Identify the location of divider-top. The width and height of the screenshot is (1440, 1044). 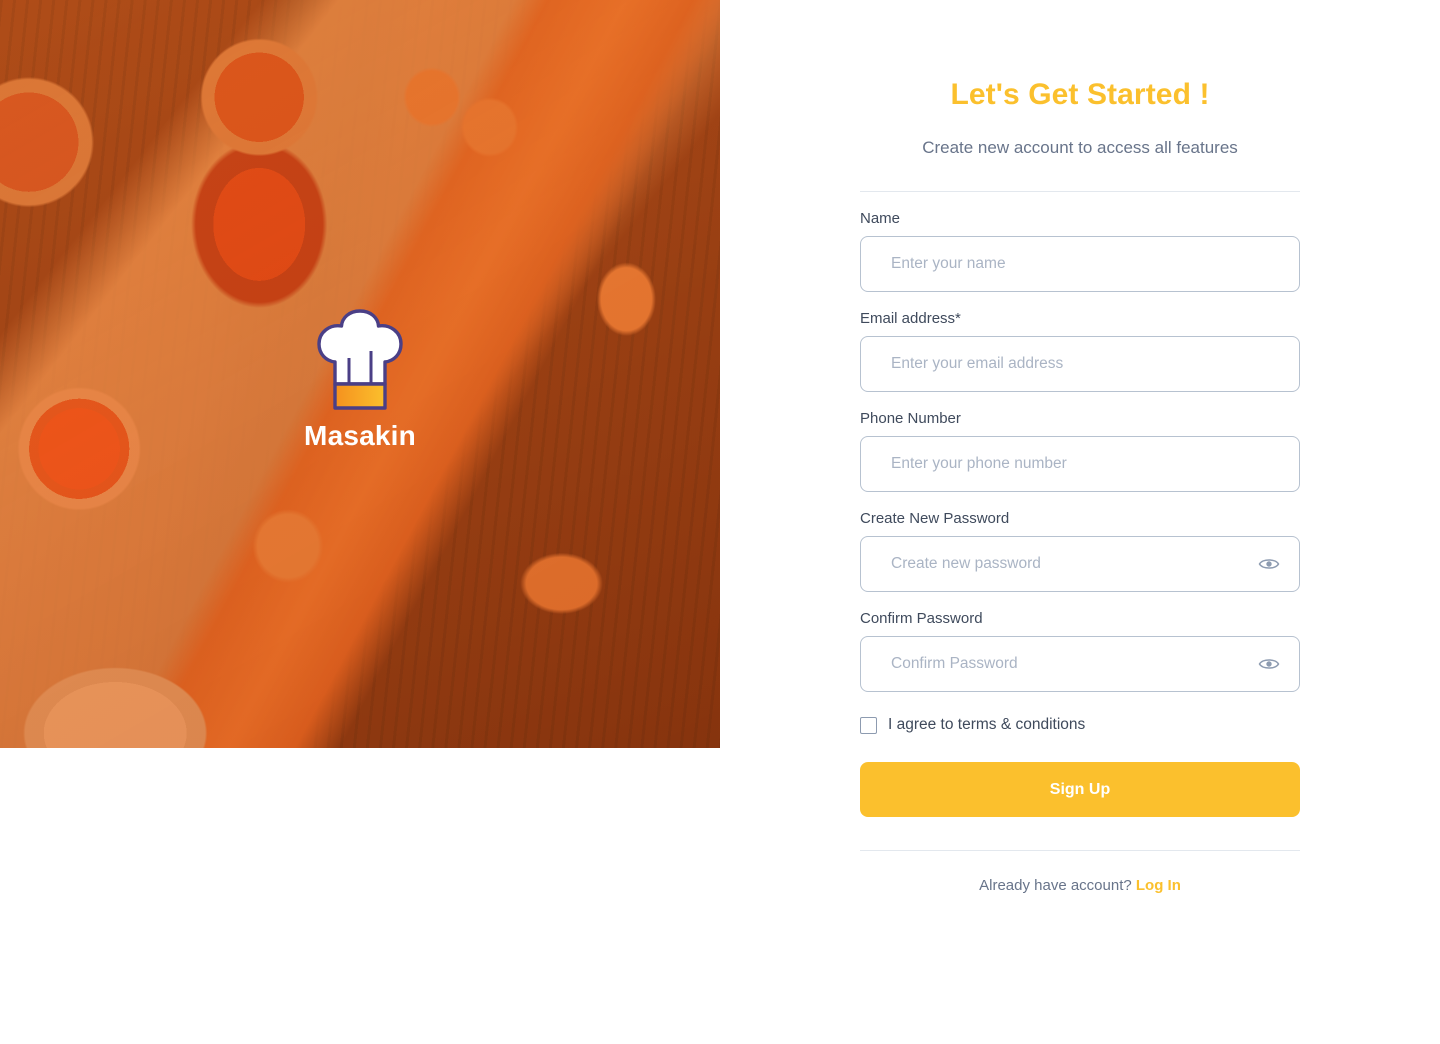
(1080, 191).